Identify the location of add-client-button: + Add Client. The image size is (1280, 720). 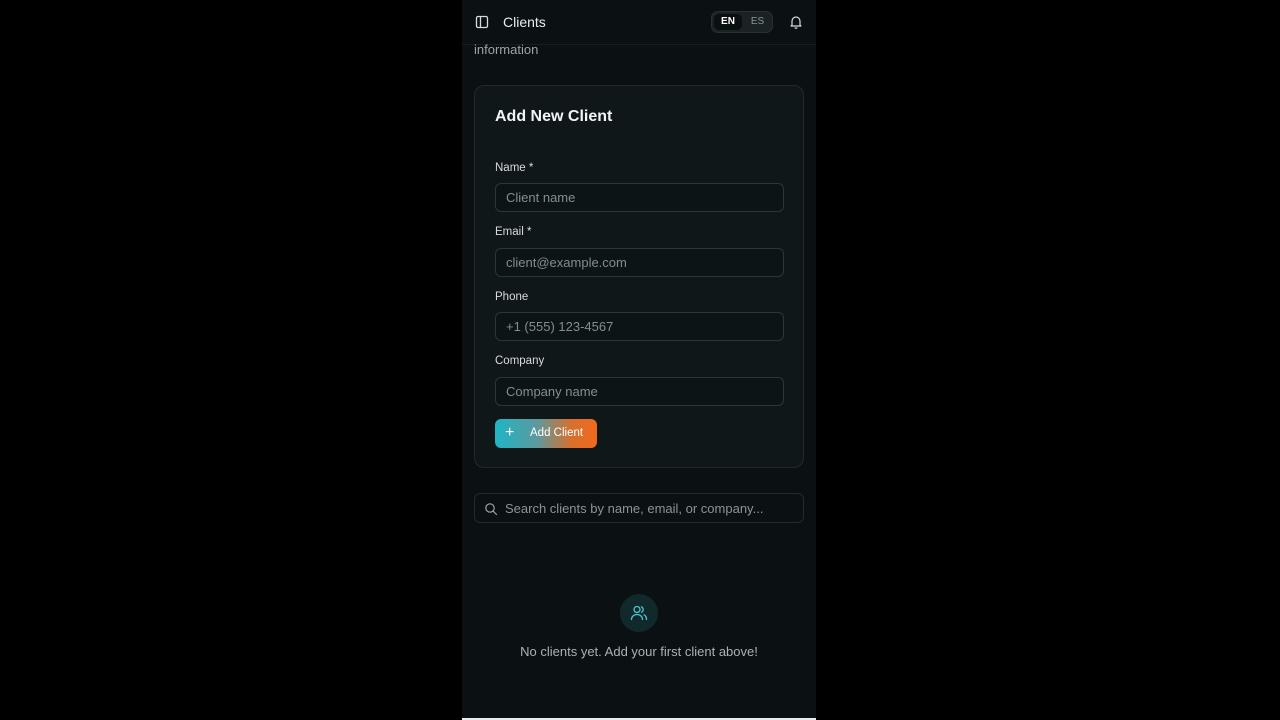
(546, 433).